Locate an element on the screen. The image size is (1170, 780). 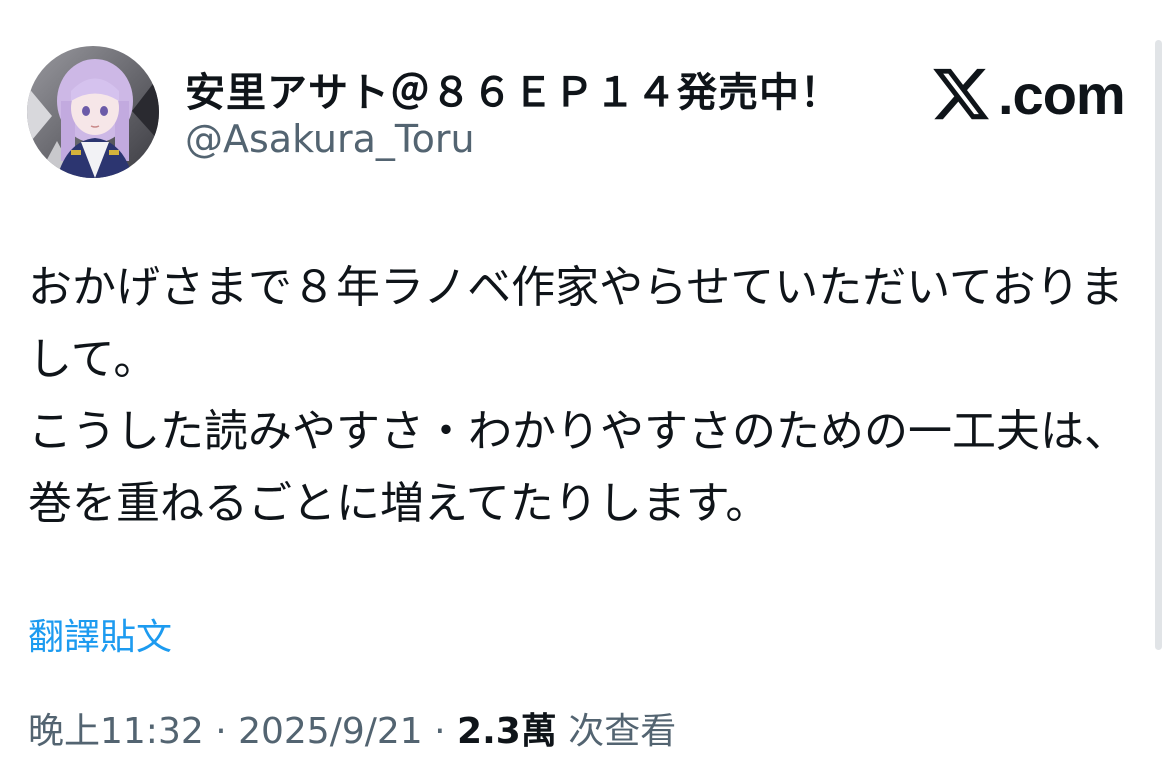
x-logo-icon is located at coordinates (961, 94).